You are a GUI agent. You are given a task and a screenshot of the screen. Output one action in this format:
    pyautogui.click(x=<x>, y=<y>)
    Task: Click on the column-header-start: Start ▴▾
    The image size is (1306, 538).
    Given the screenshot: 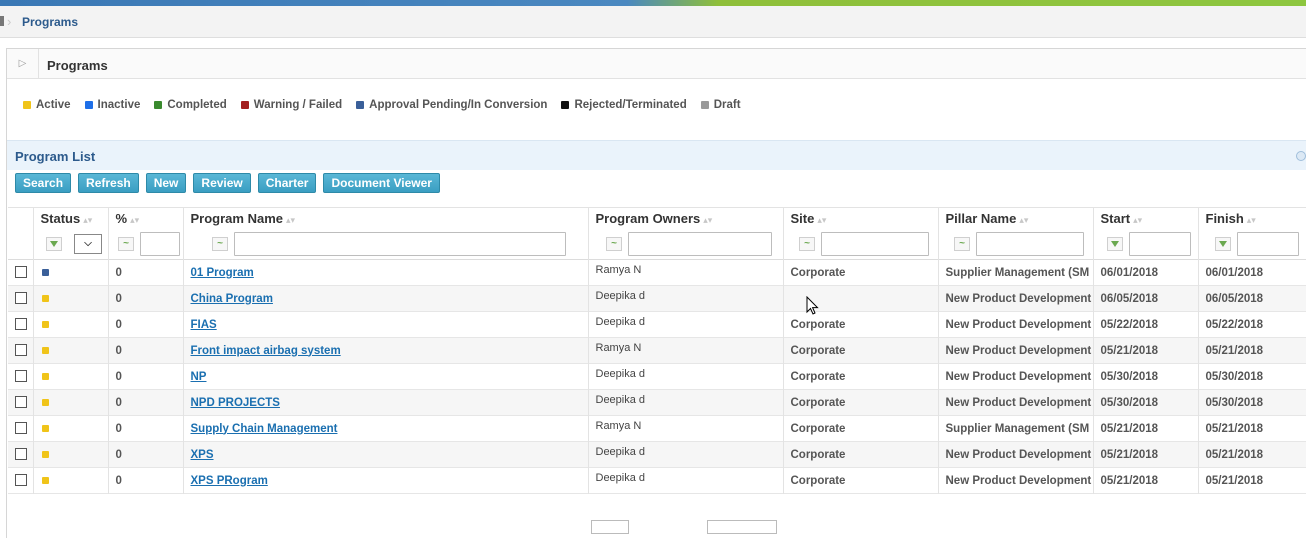 What is the action you would take?
    pyautogui.click(x=1146, y=218)
    